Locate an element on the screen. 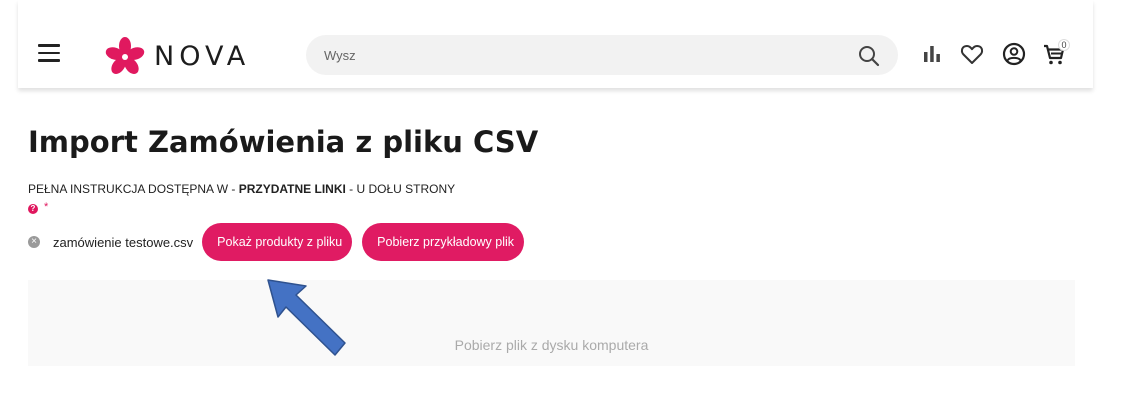  help-row: ? * is located at coordinates (38, 208).